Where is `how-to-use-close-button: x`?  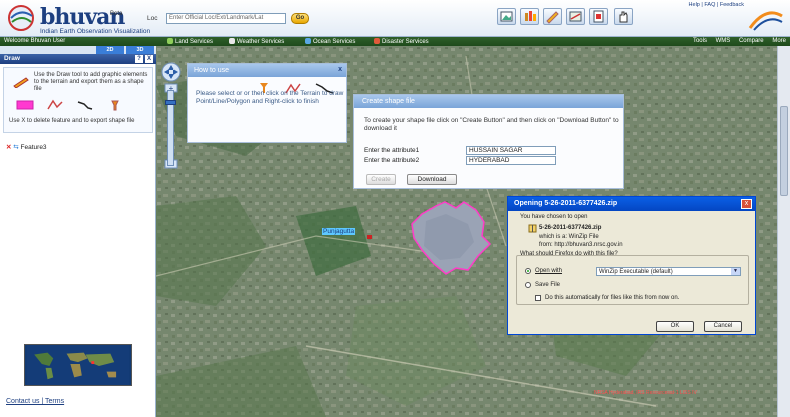
how-to-use-close-button: x is located at coordinates (340, 69).